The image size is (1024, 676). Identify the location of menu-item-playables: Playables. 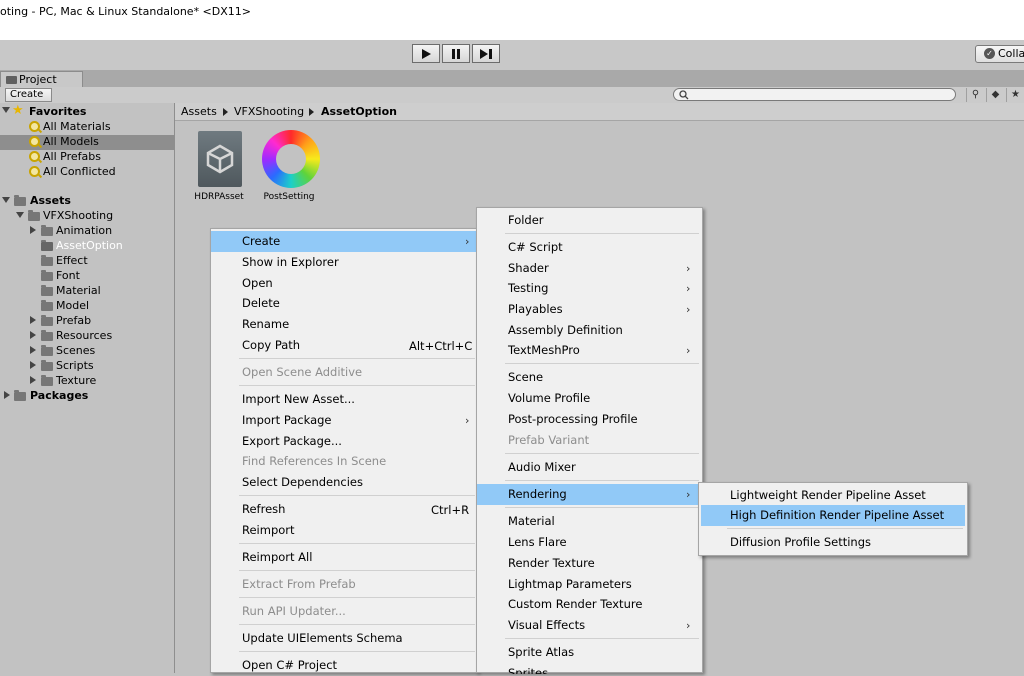
(589, 309).